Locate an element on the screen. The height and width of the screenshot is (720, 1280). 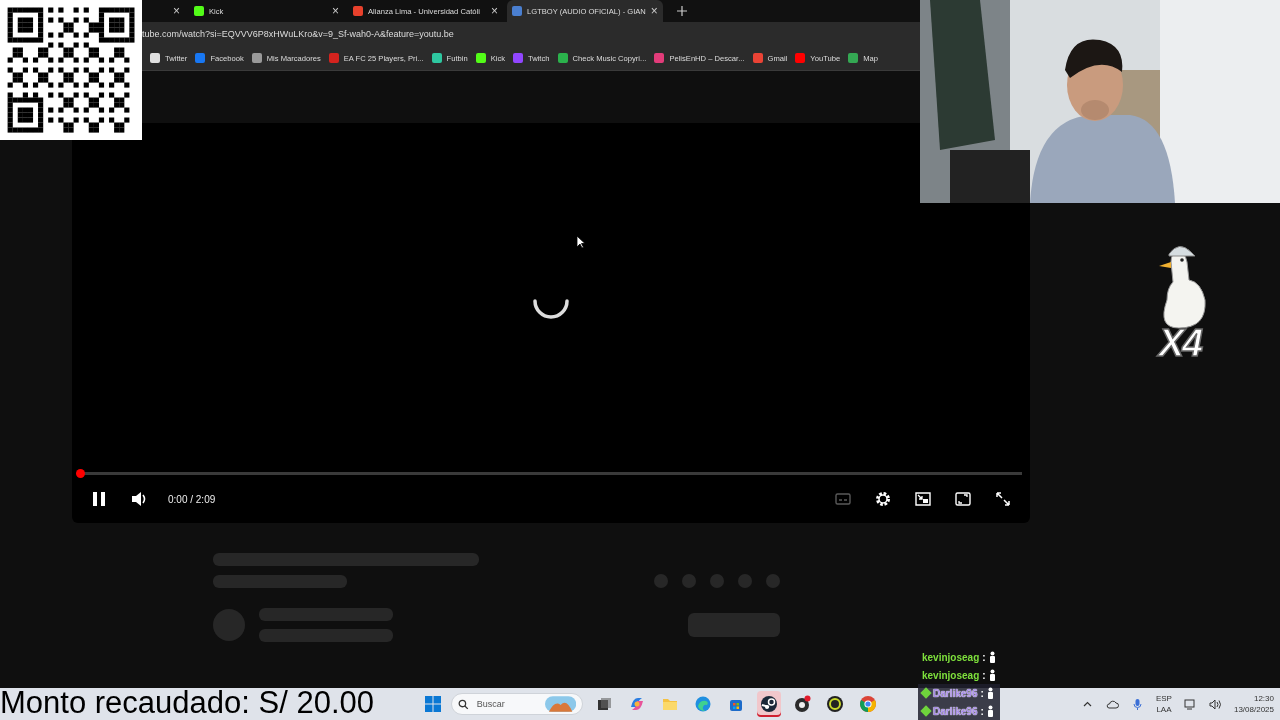
piston-icon is located at coordinates (769, 704).